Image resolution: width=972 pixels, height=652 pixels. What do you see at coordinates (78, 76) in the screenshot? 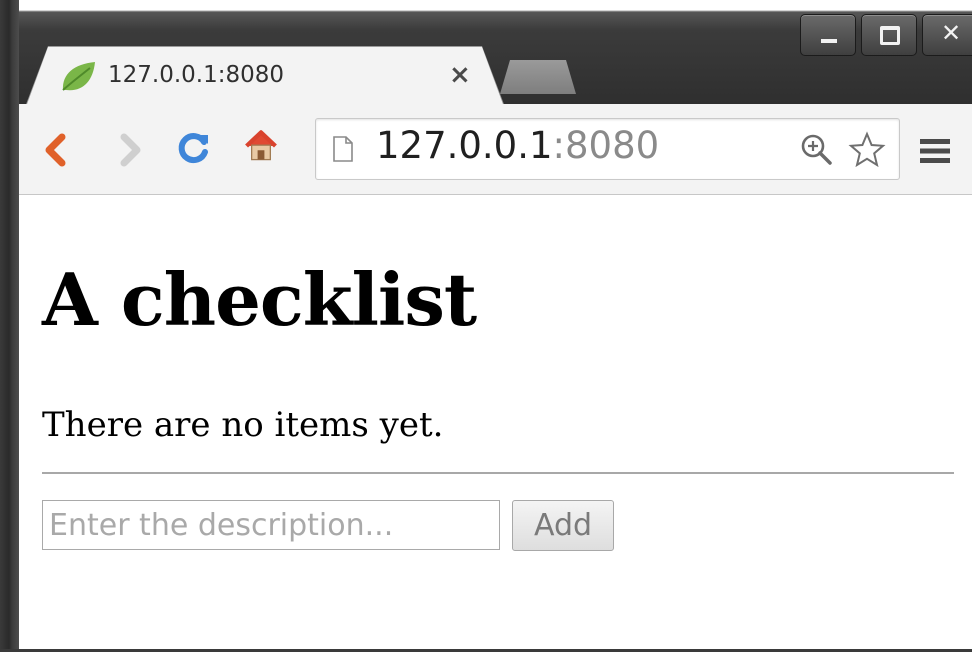
I see `leaf-icon` at bounding box center [78, 76].